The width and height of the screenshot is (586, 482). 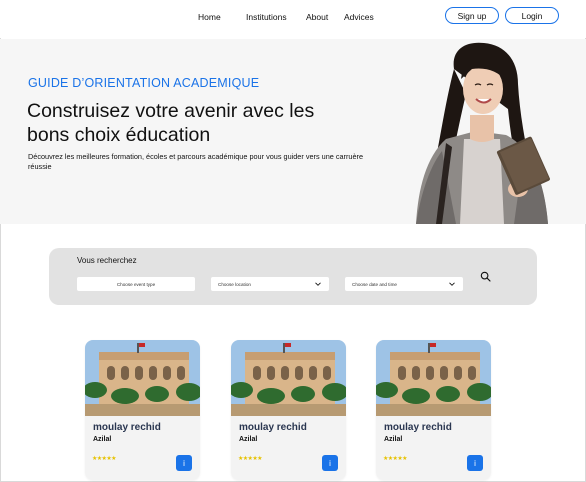 What do you see at coordinates (472, 15) in the screenshot?
I see `signup-button: Sign up` at bounding box center [472, 15].